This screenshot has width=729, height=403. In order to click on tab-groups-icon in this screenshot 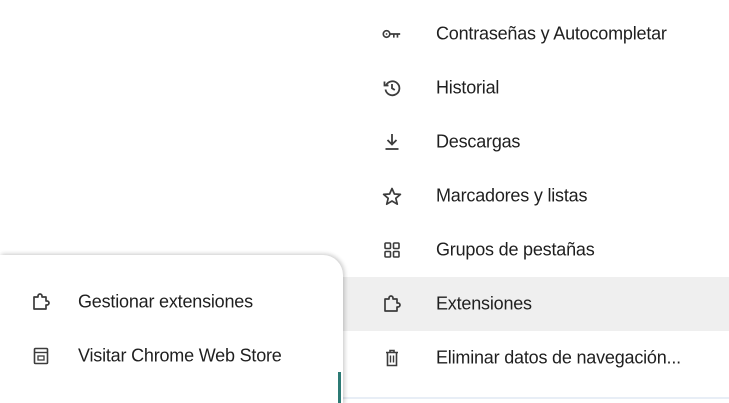, I will do `click(392, 250)`.